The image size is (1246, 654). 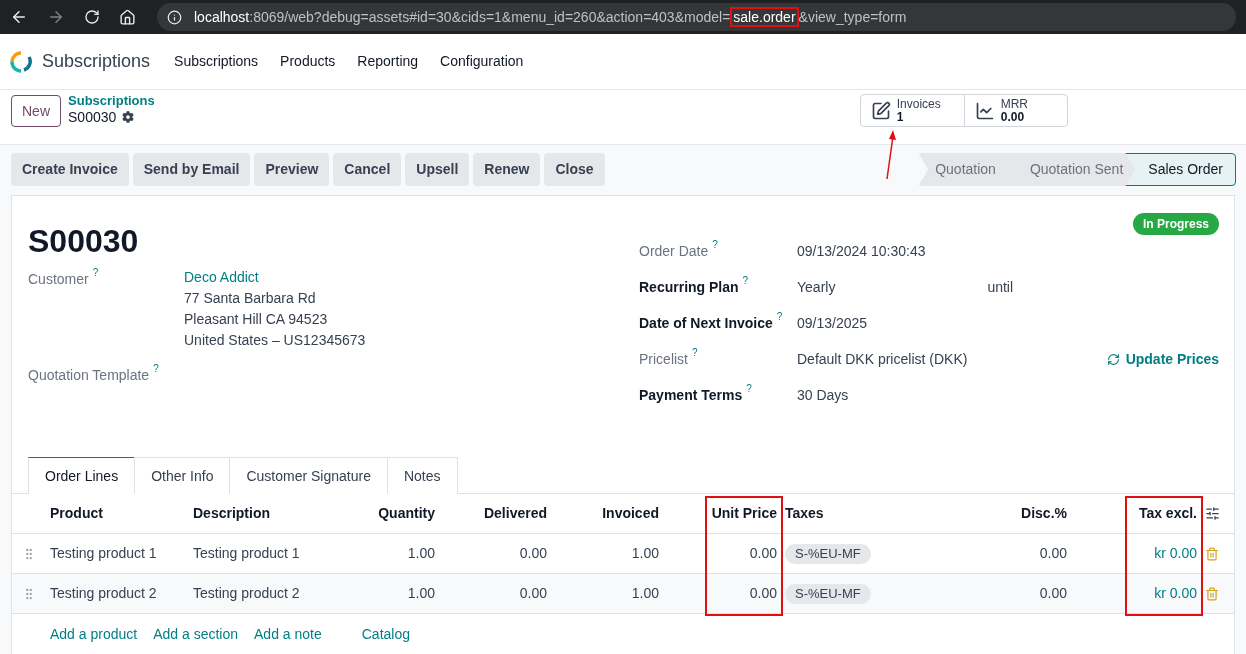 What do you see at coordinates (689, 287) in the screenshot?
I see `field-label: Recurring Plan` at bounding box center [689, 287].